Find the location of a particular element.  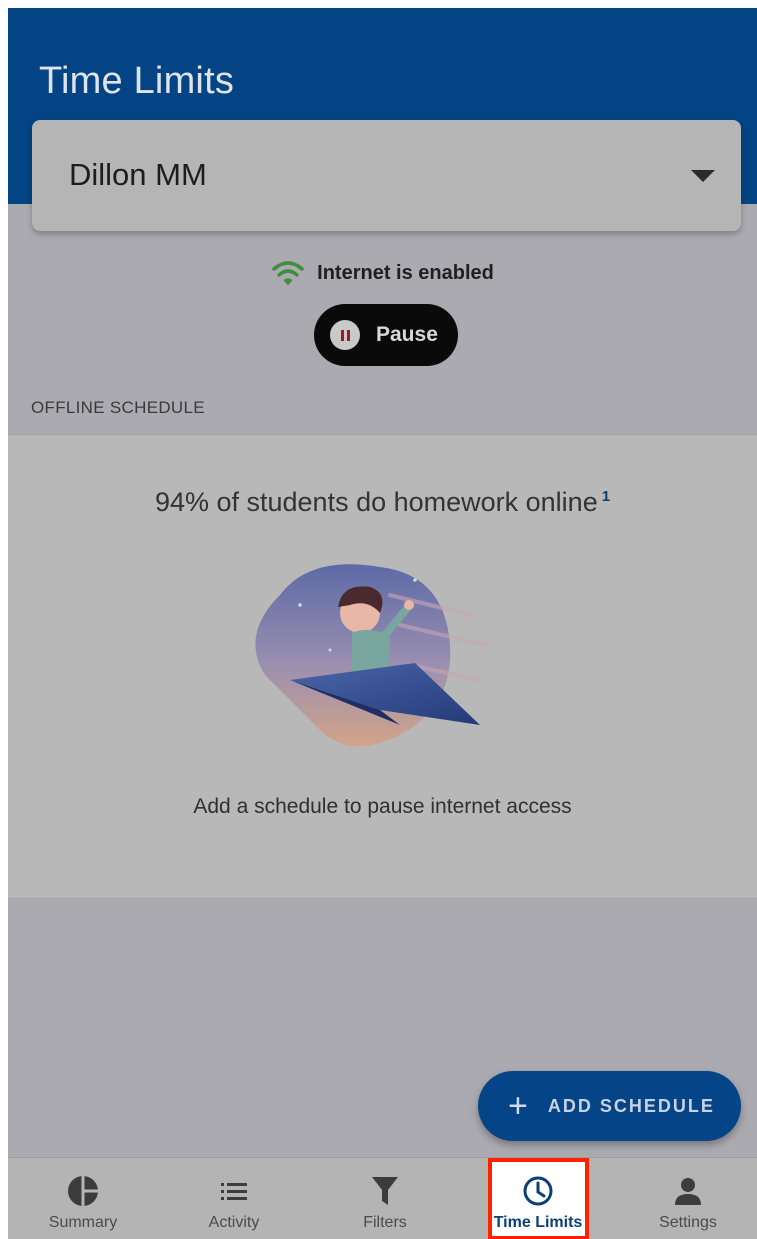

section-header-offline-schedule: OFFLINE SCHEDULE is located at coordinates (118, 407).